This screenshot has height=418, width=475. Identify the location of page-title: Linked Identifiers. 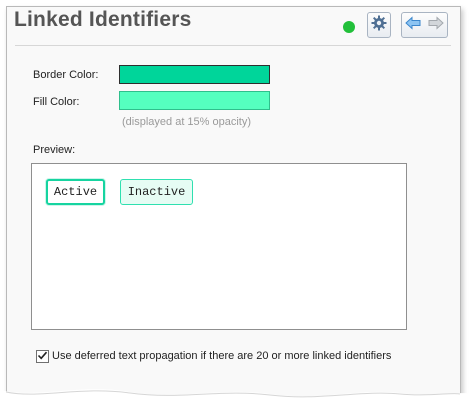
(103, 19).